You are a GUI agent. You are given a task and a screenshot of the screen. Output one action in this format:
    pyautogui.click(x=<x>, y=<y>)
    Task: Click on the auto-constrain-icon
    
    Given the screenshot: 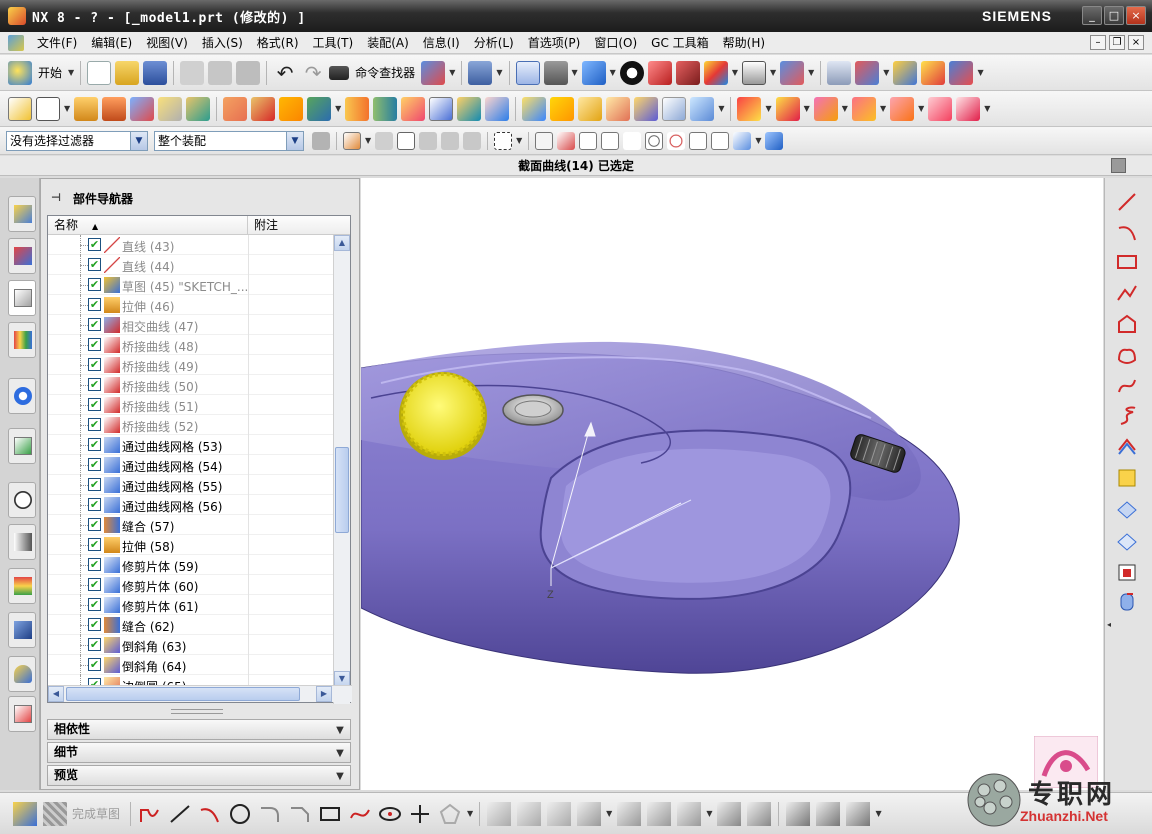 What is the action you would take?
    pyautogui.click(x=729, y=813)
    